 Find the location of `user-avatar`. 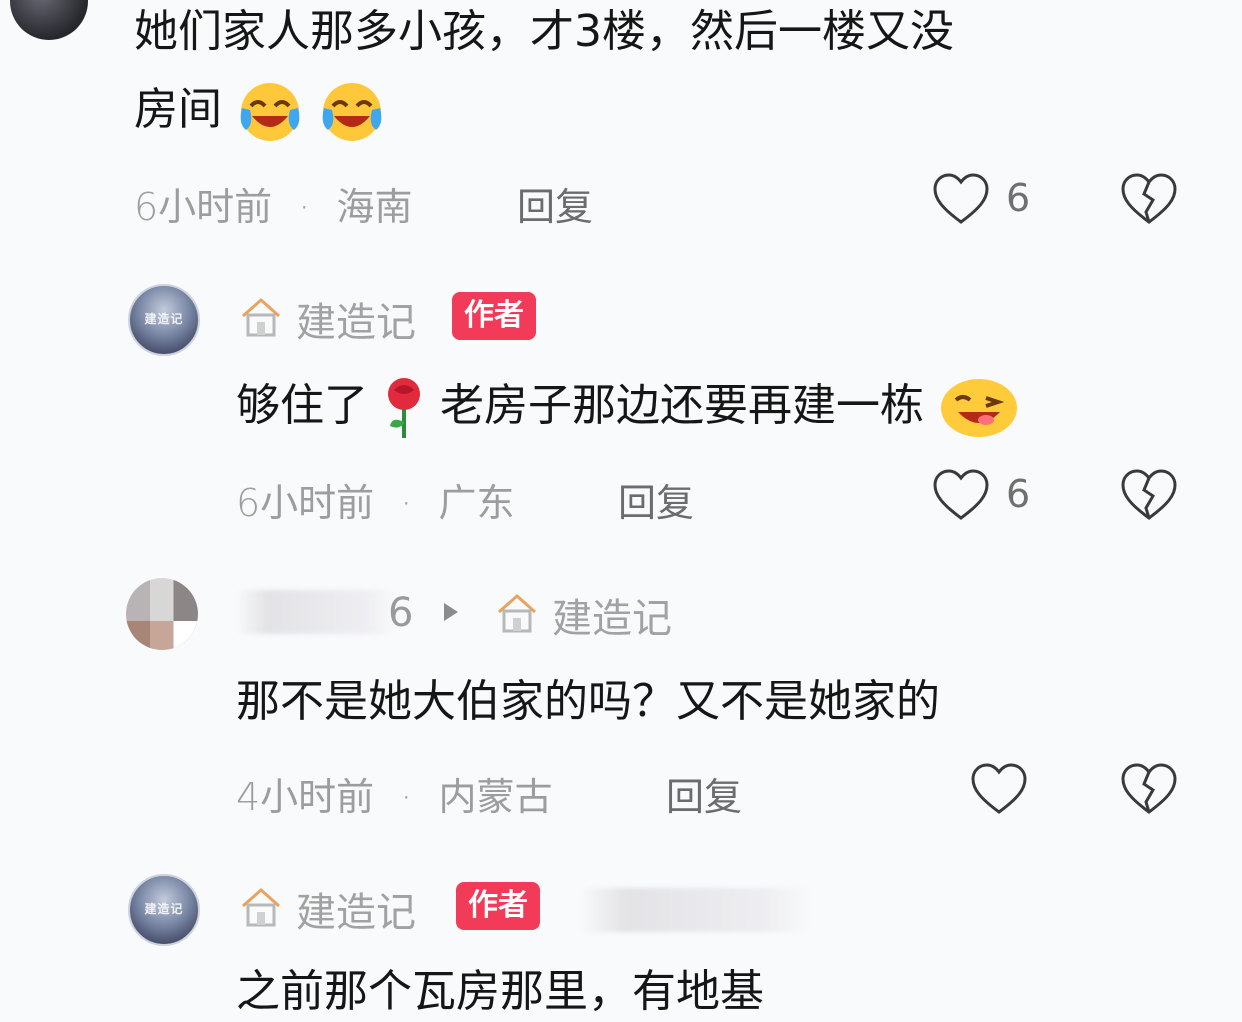

user-avatar is located at coordinates (162, 614).